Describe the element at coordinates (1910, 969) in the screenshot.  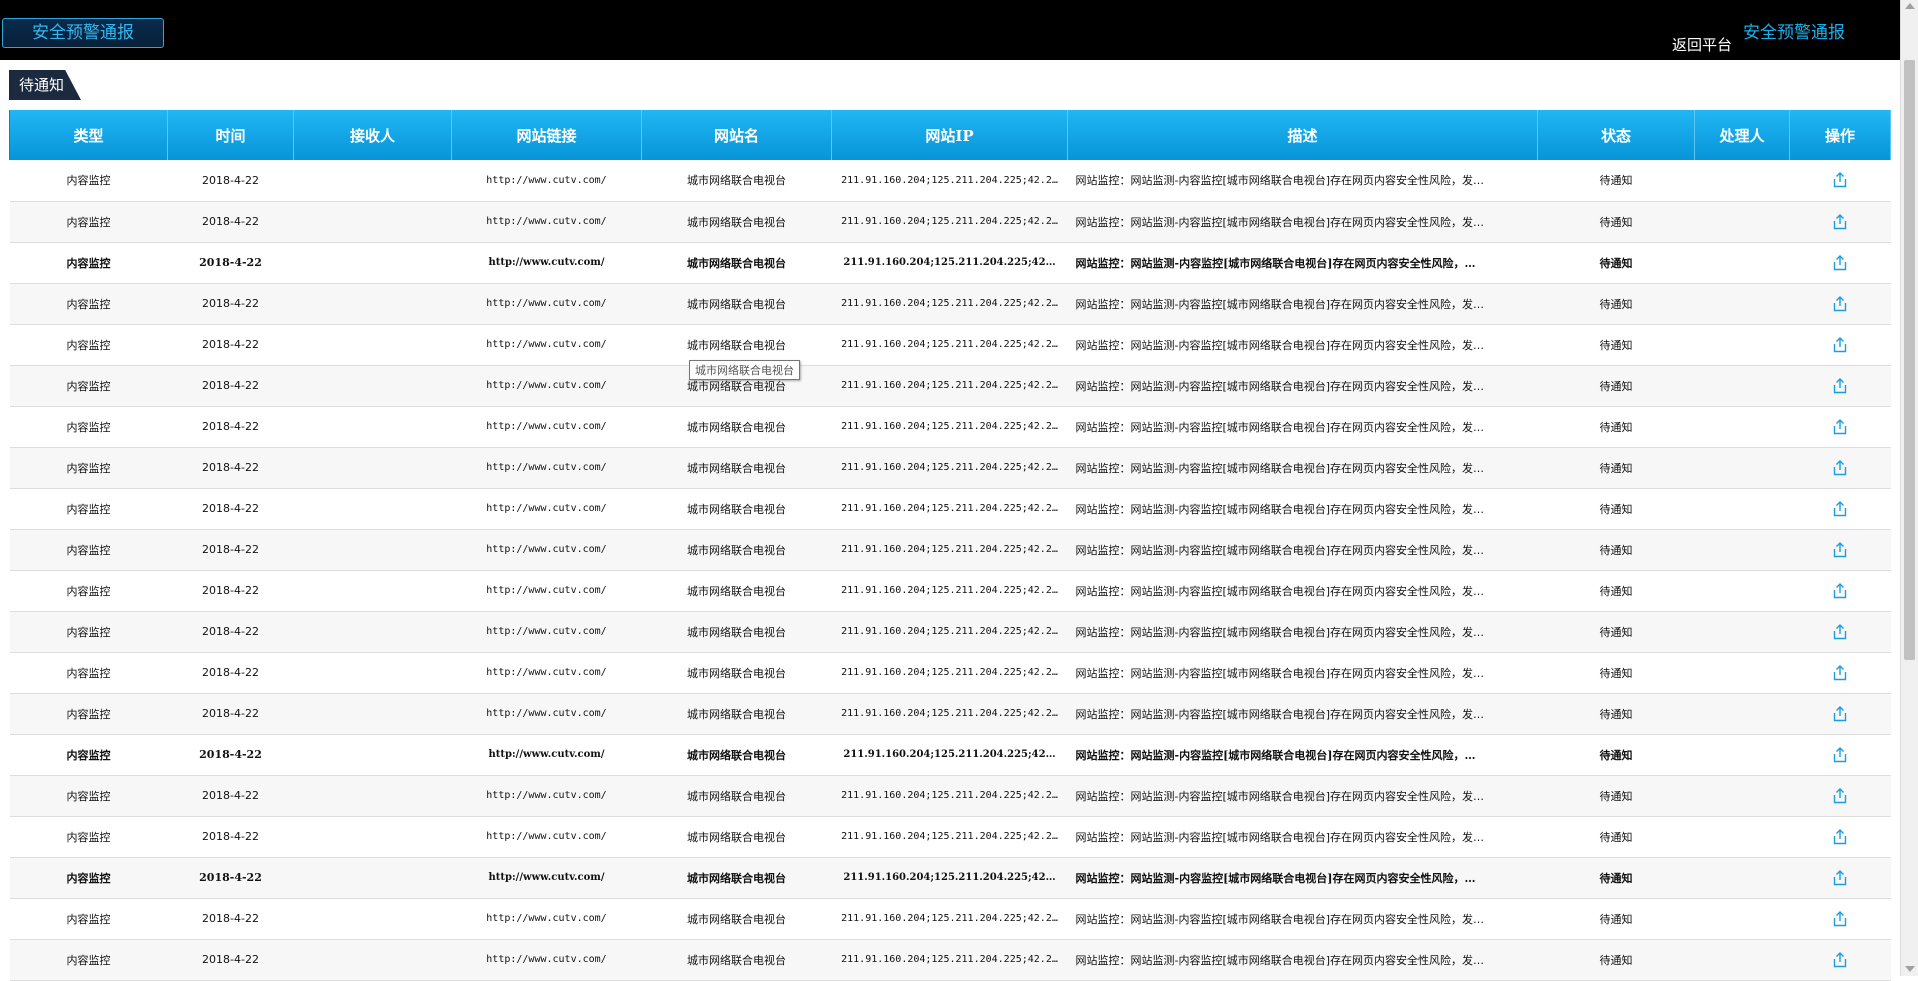
I see `scroll-down-arrow-icon` at that location.